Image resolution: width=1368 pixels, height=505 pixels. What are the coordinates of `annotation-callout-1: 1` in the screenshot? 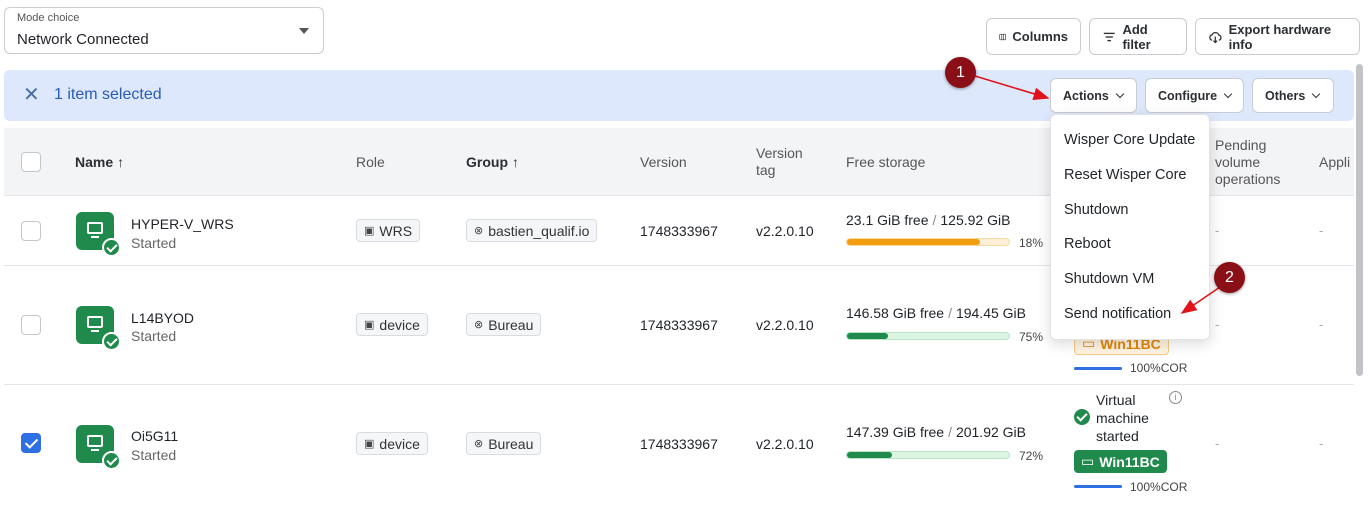 It's located at (960, 72).